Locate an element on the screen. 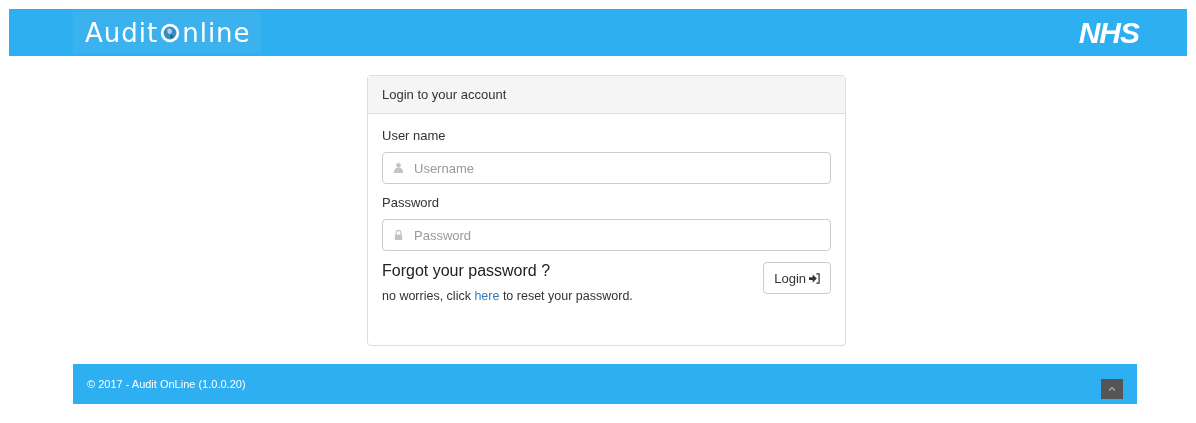  logo-text: Audit is located at coordinates (122, 32).